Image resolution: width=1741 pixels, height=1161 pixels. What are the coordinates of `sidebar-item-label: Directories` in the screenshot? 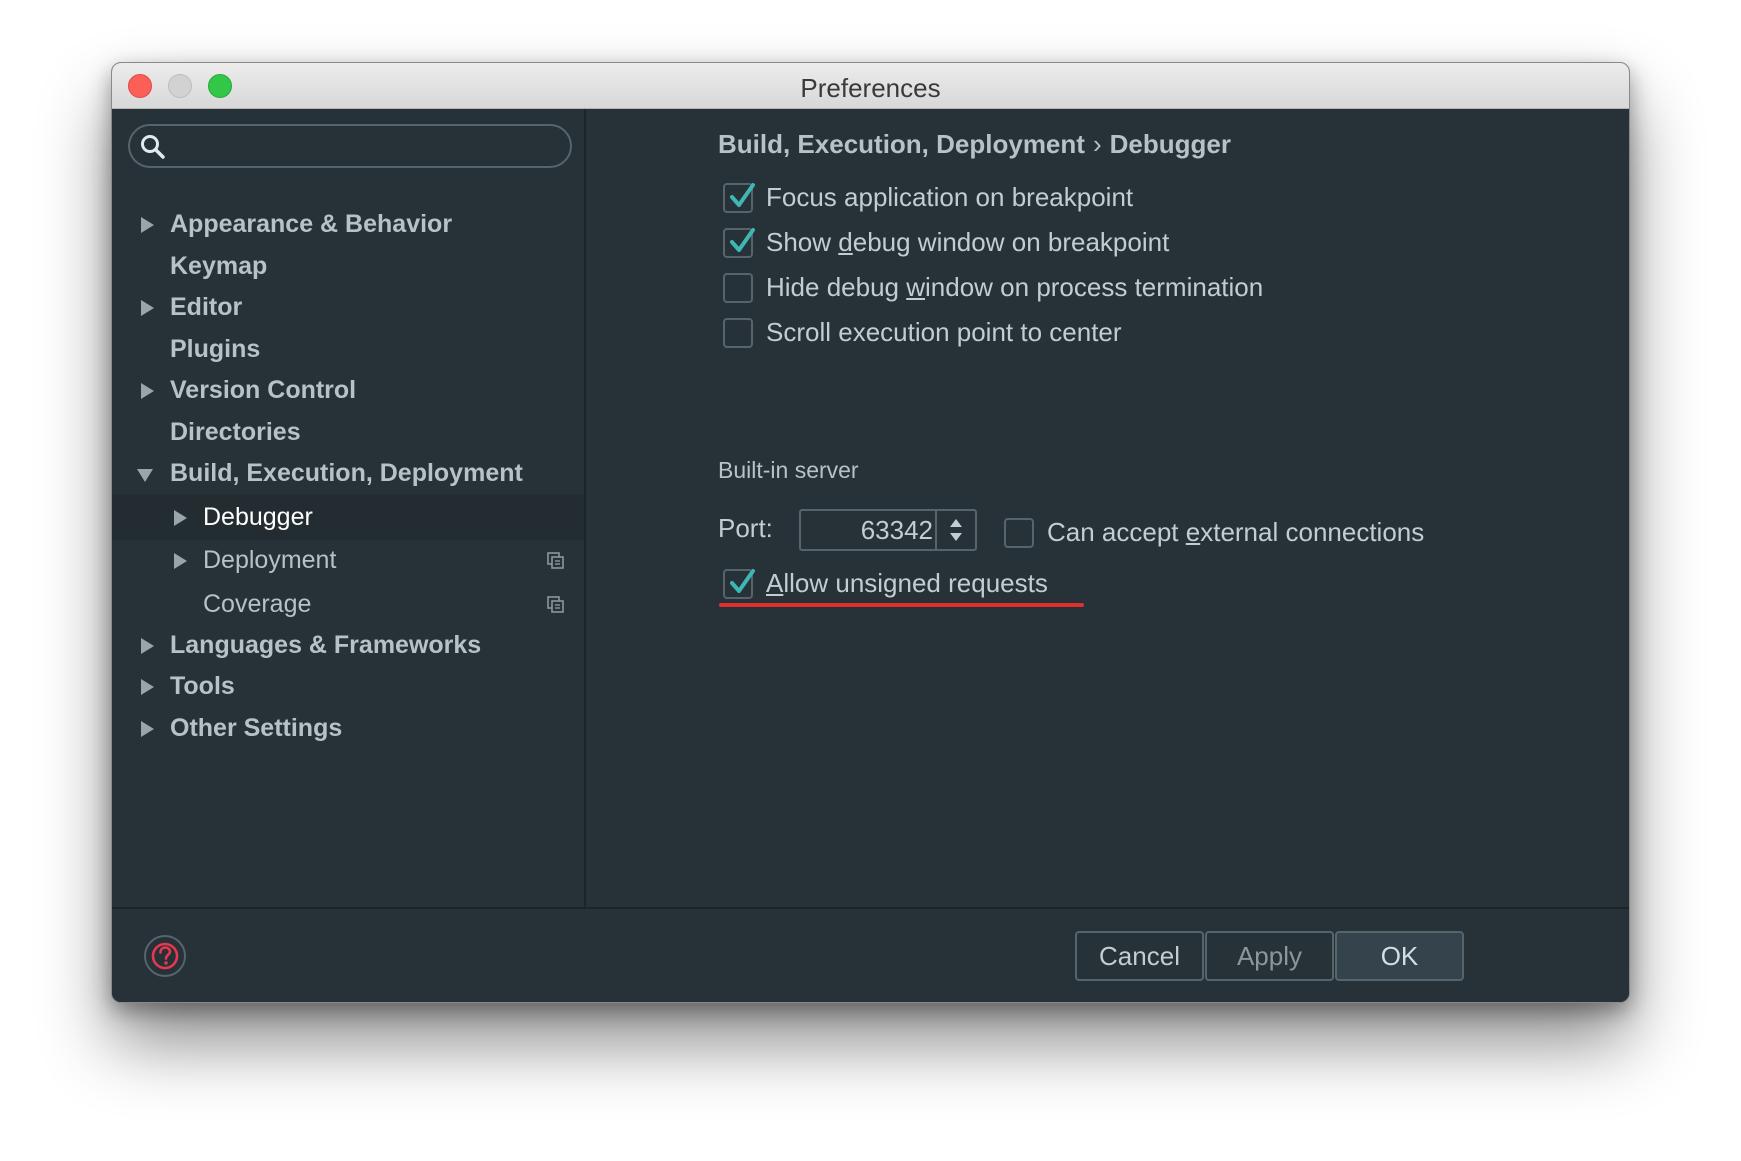 It's located at (235, 432).